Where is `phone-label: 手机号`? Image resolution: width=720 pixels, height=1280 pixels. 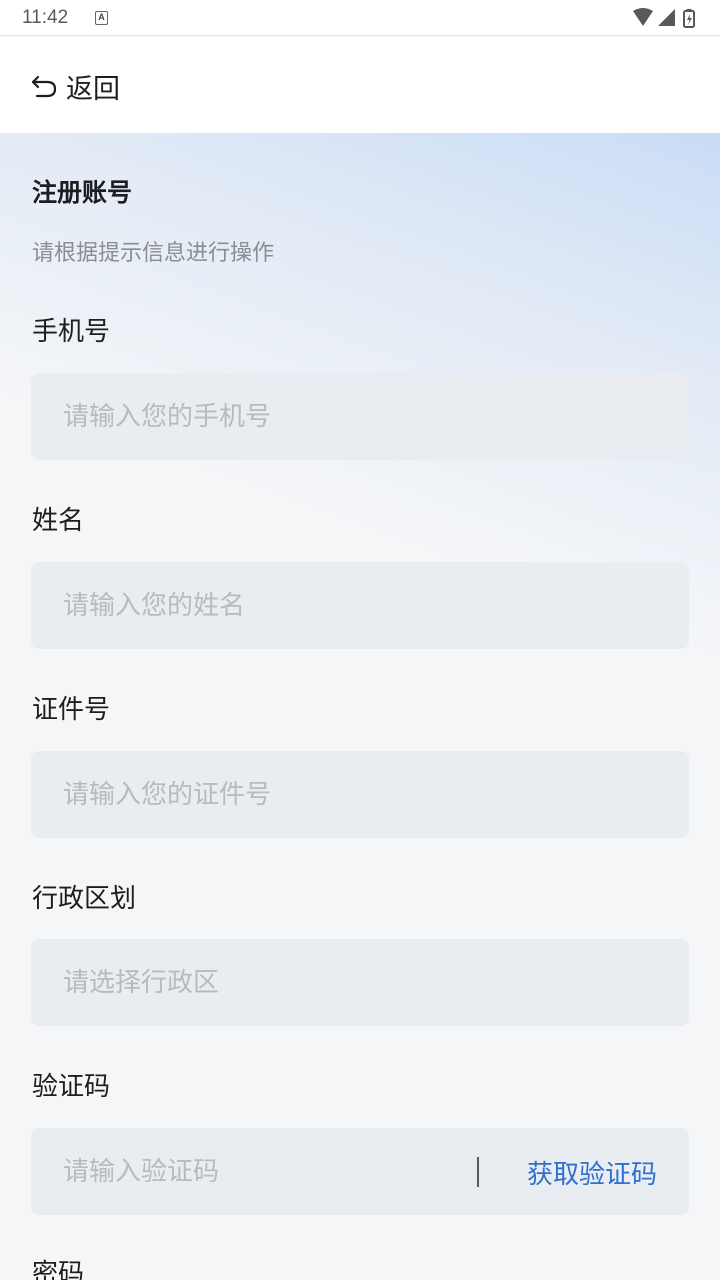
phone-label: 手机号 is located at coordinates (71, 332).